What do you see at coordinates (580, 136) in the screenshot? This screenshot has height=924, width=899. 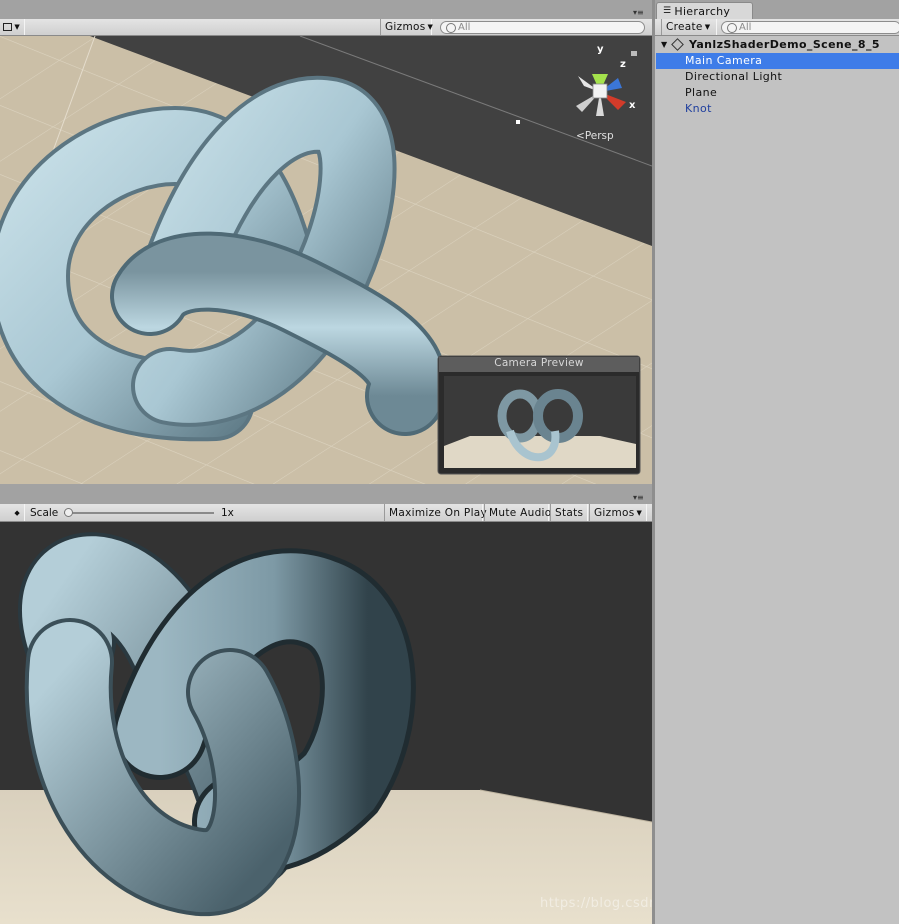 I see `persp-icon: <` at bounding box center [580, 136].